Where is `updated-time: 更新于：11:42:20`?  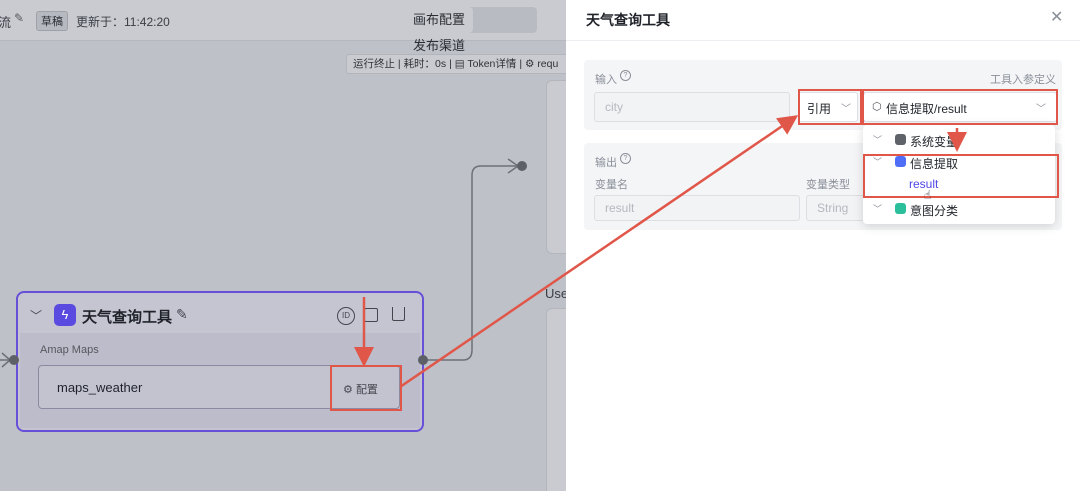 updated-time: 更新于：11:42:20 is located at coordinates (123, 22).